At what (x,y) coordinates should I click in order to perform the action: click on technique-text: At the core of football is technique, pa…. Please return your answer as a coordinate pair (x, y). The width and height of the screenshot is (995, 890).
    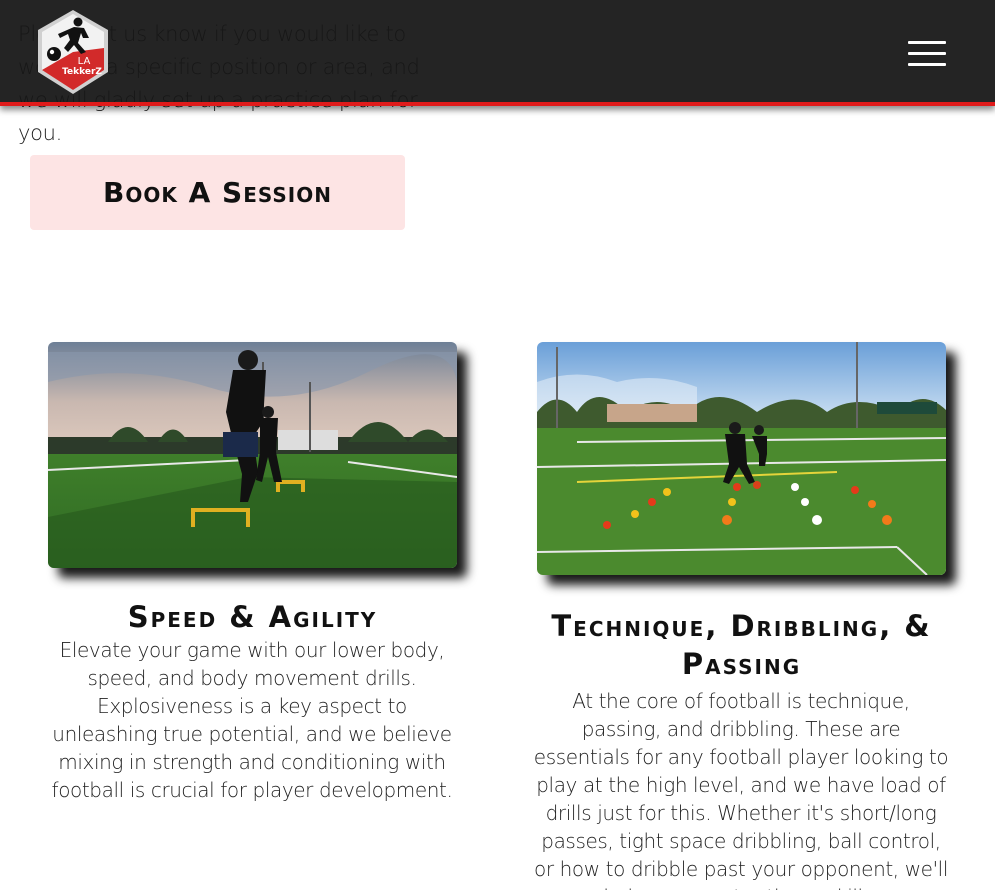
    Looking at the image, I should click on (741, 789).